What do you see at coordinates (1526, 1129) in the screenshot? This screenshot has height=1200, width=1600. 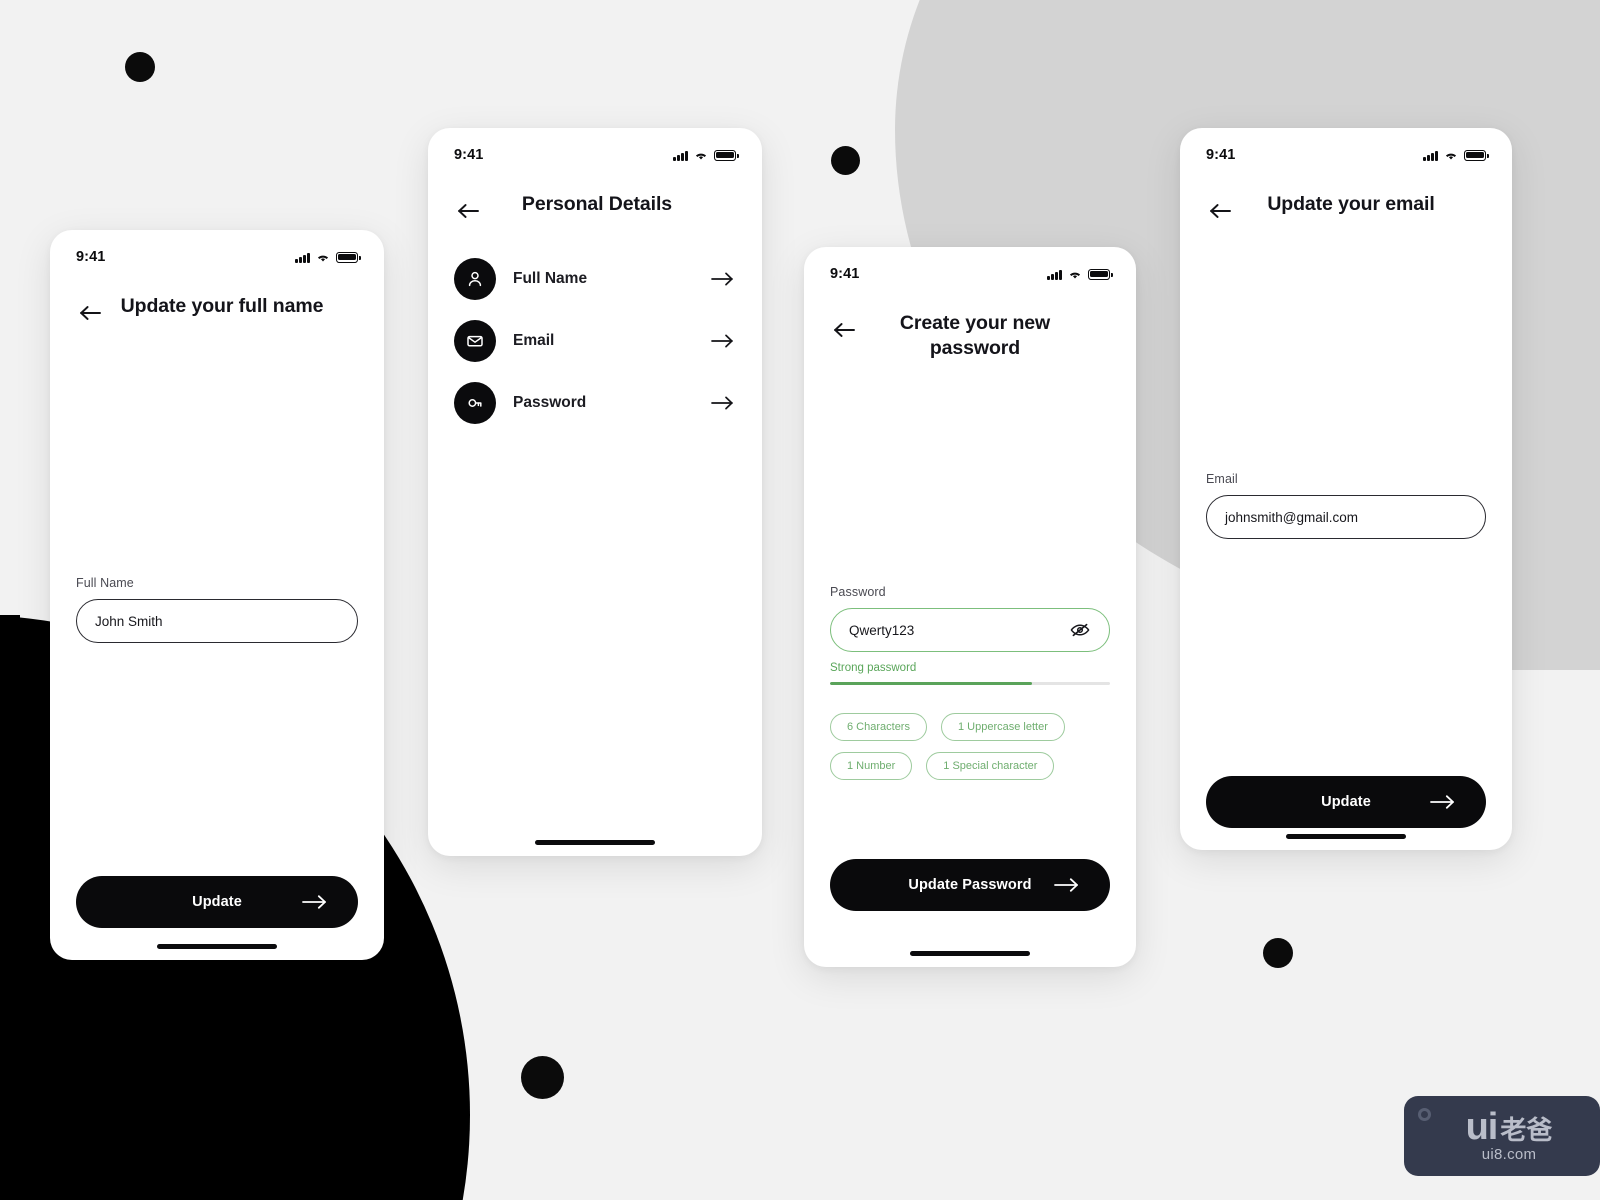 I see `watermark-brand-cn: 老爸` at bounding box center [1526, 1129].